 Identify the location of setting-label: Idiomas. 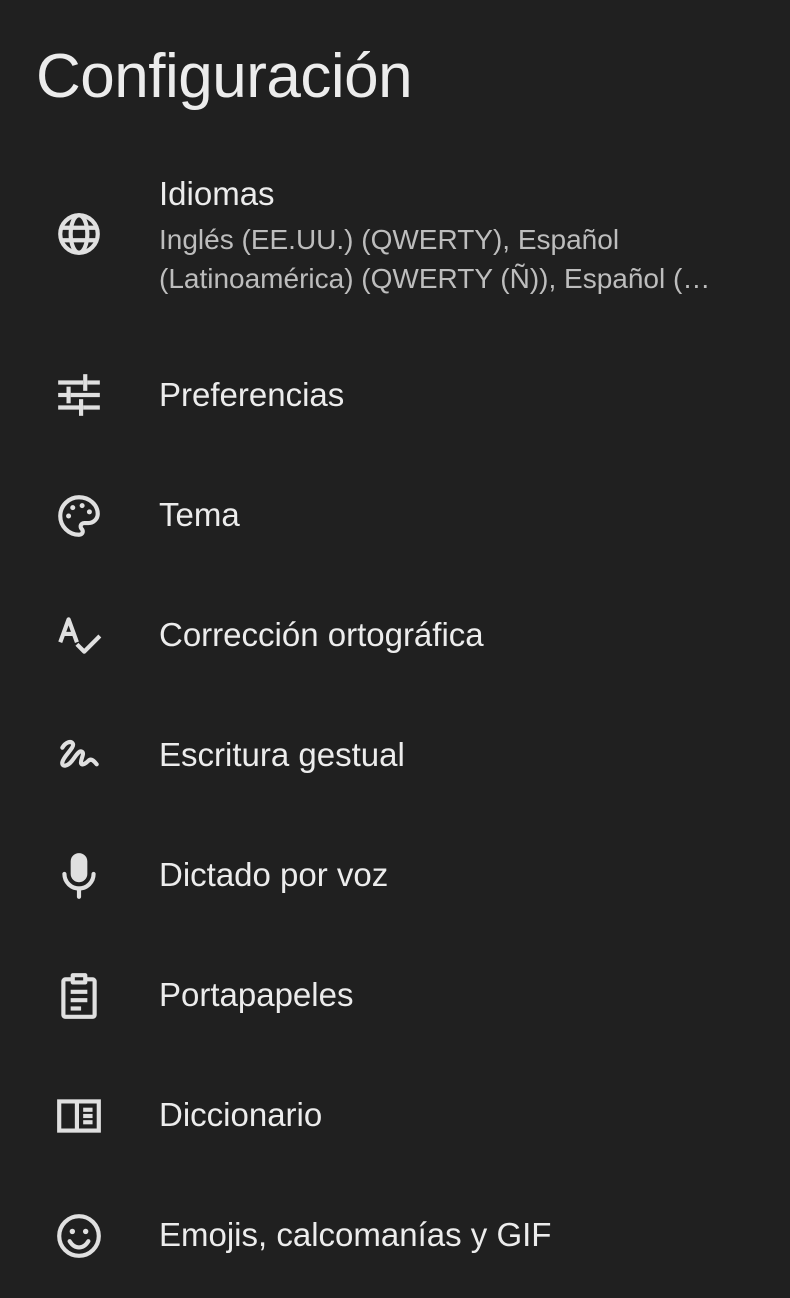
(217, 193).